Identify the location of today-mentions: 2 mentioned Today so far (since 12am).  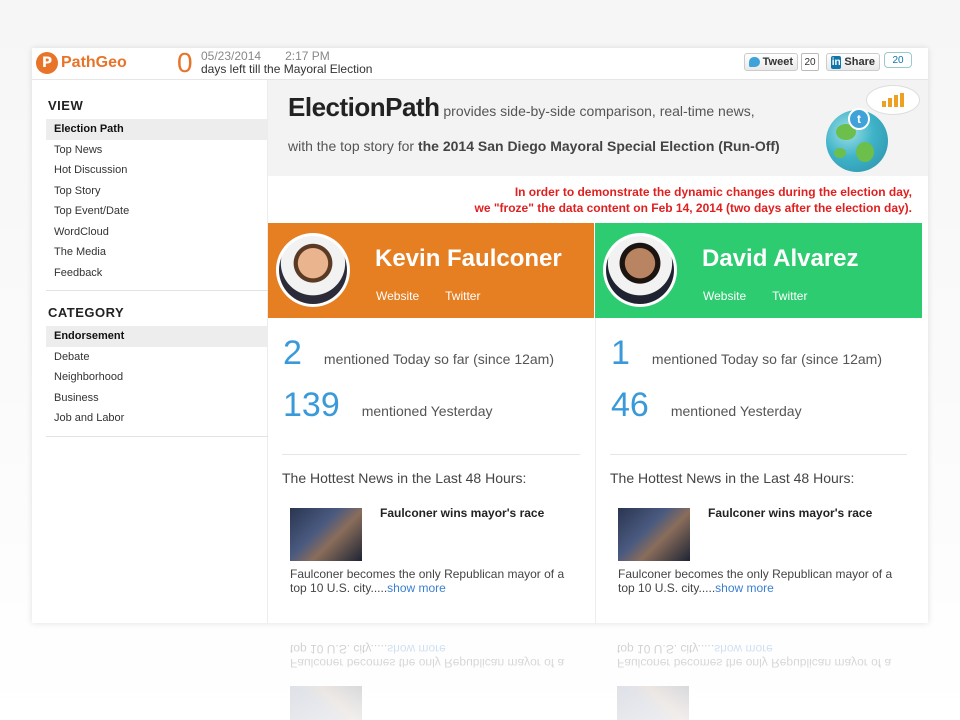
(418, 353).